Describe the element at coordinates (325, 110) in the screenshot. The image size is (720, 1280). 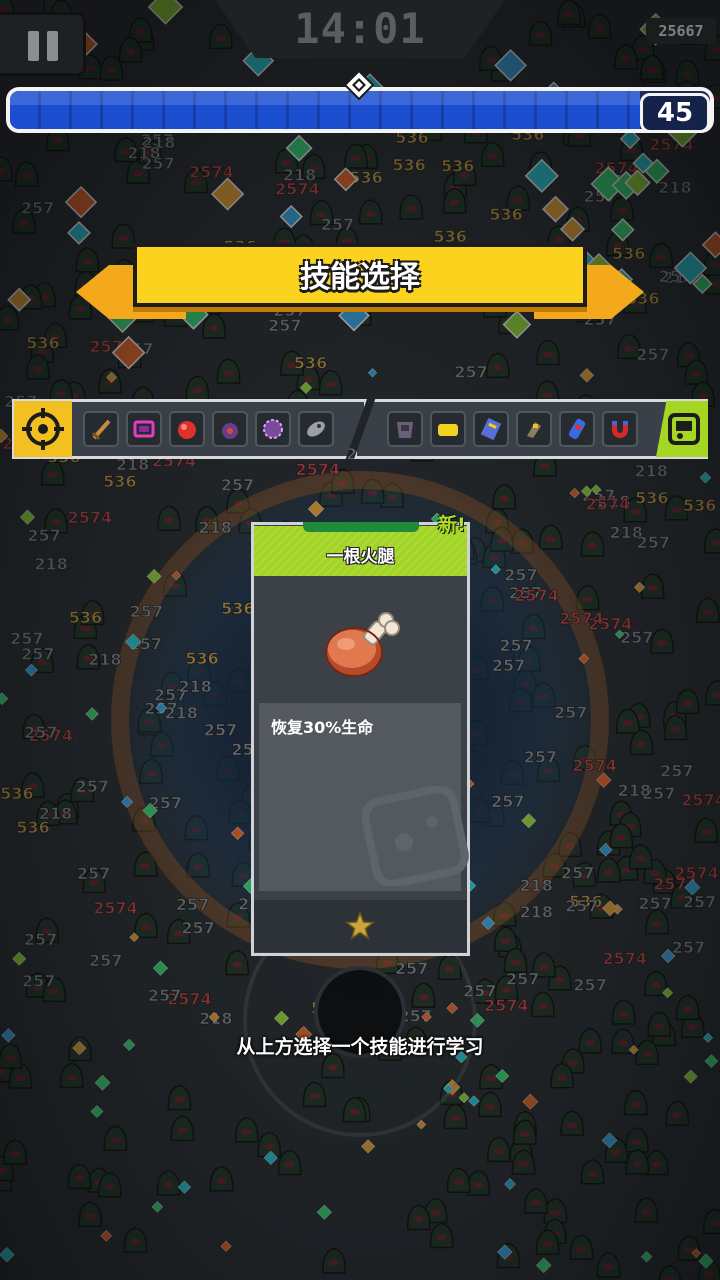
I see `xp-bar-fill` at that location.